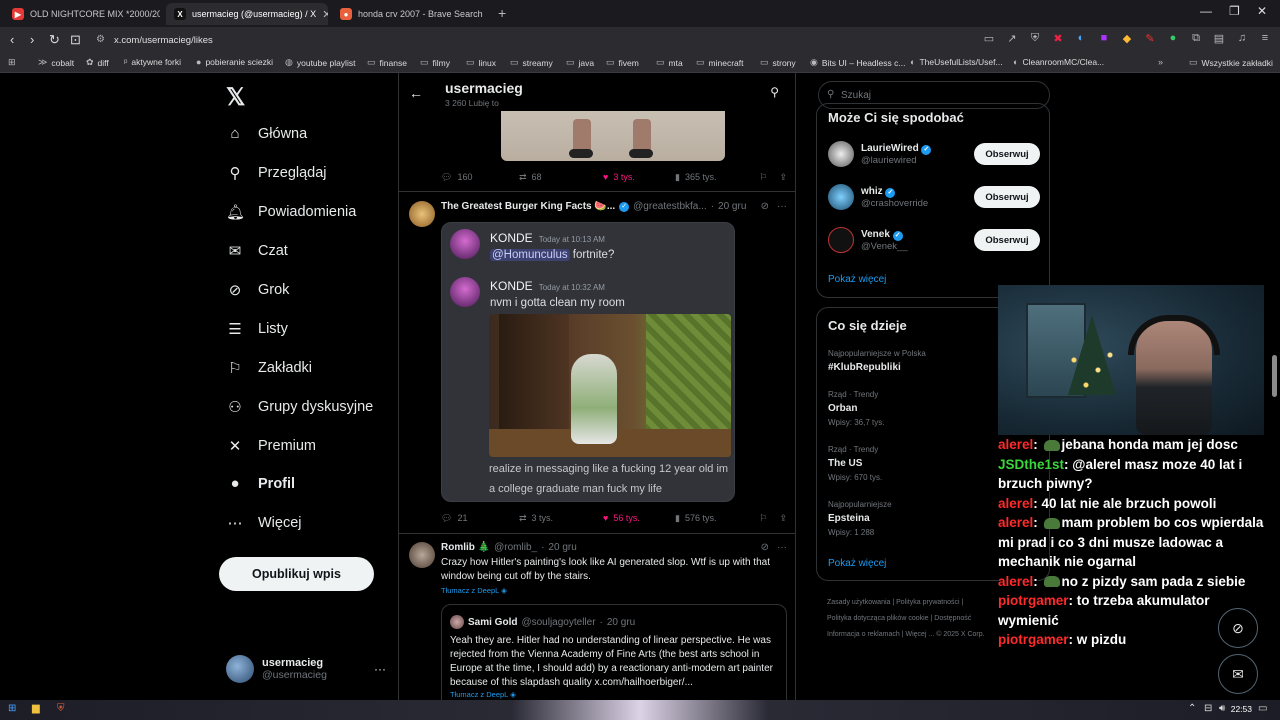  What do you see at coordinates (858, 602) in the screenshot?
I see `footer-link: Zasady użytkowania` at bounding box center [858, 602].